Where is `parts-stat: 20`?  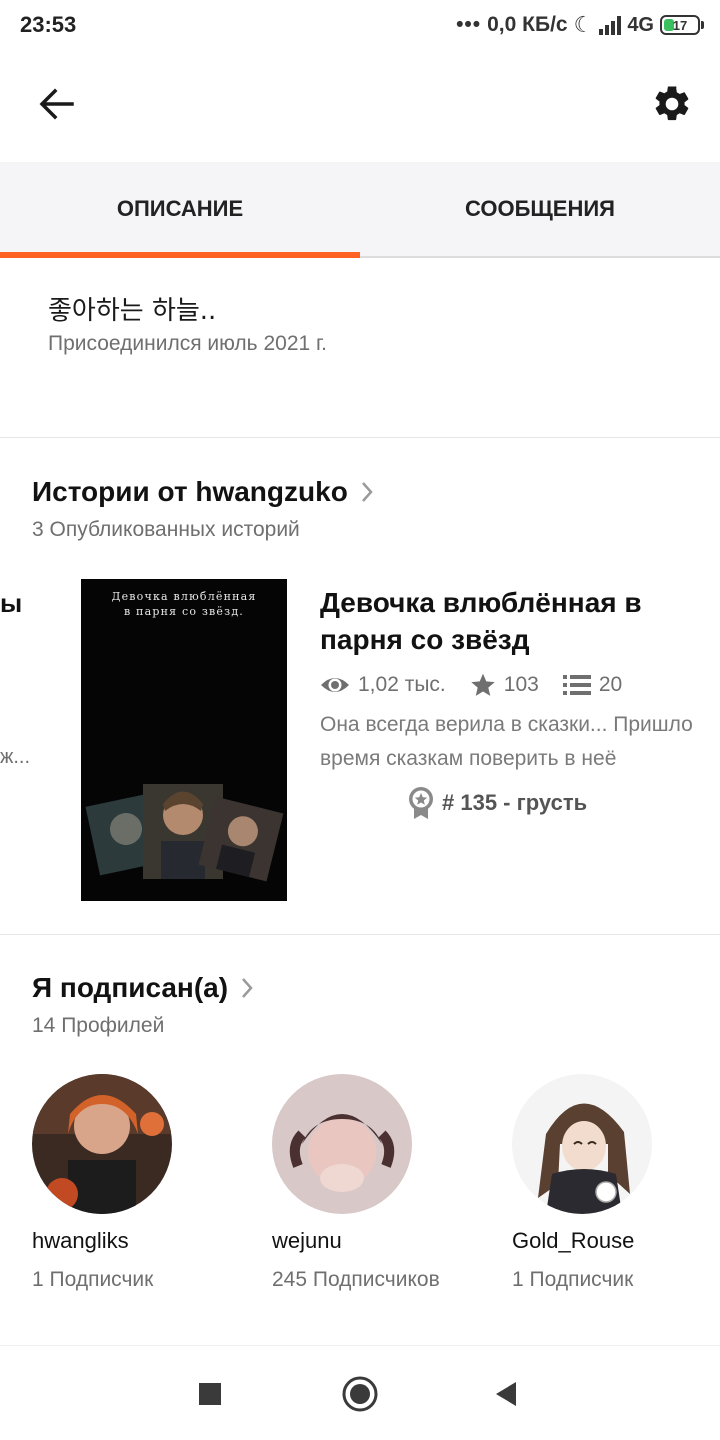
parts-stat: 20 is located at coordinates (592, 685).